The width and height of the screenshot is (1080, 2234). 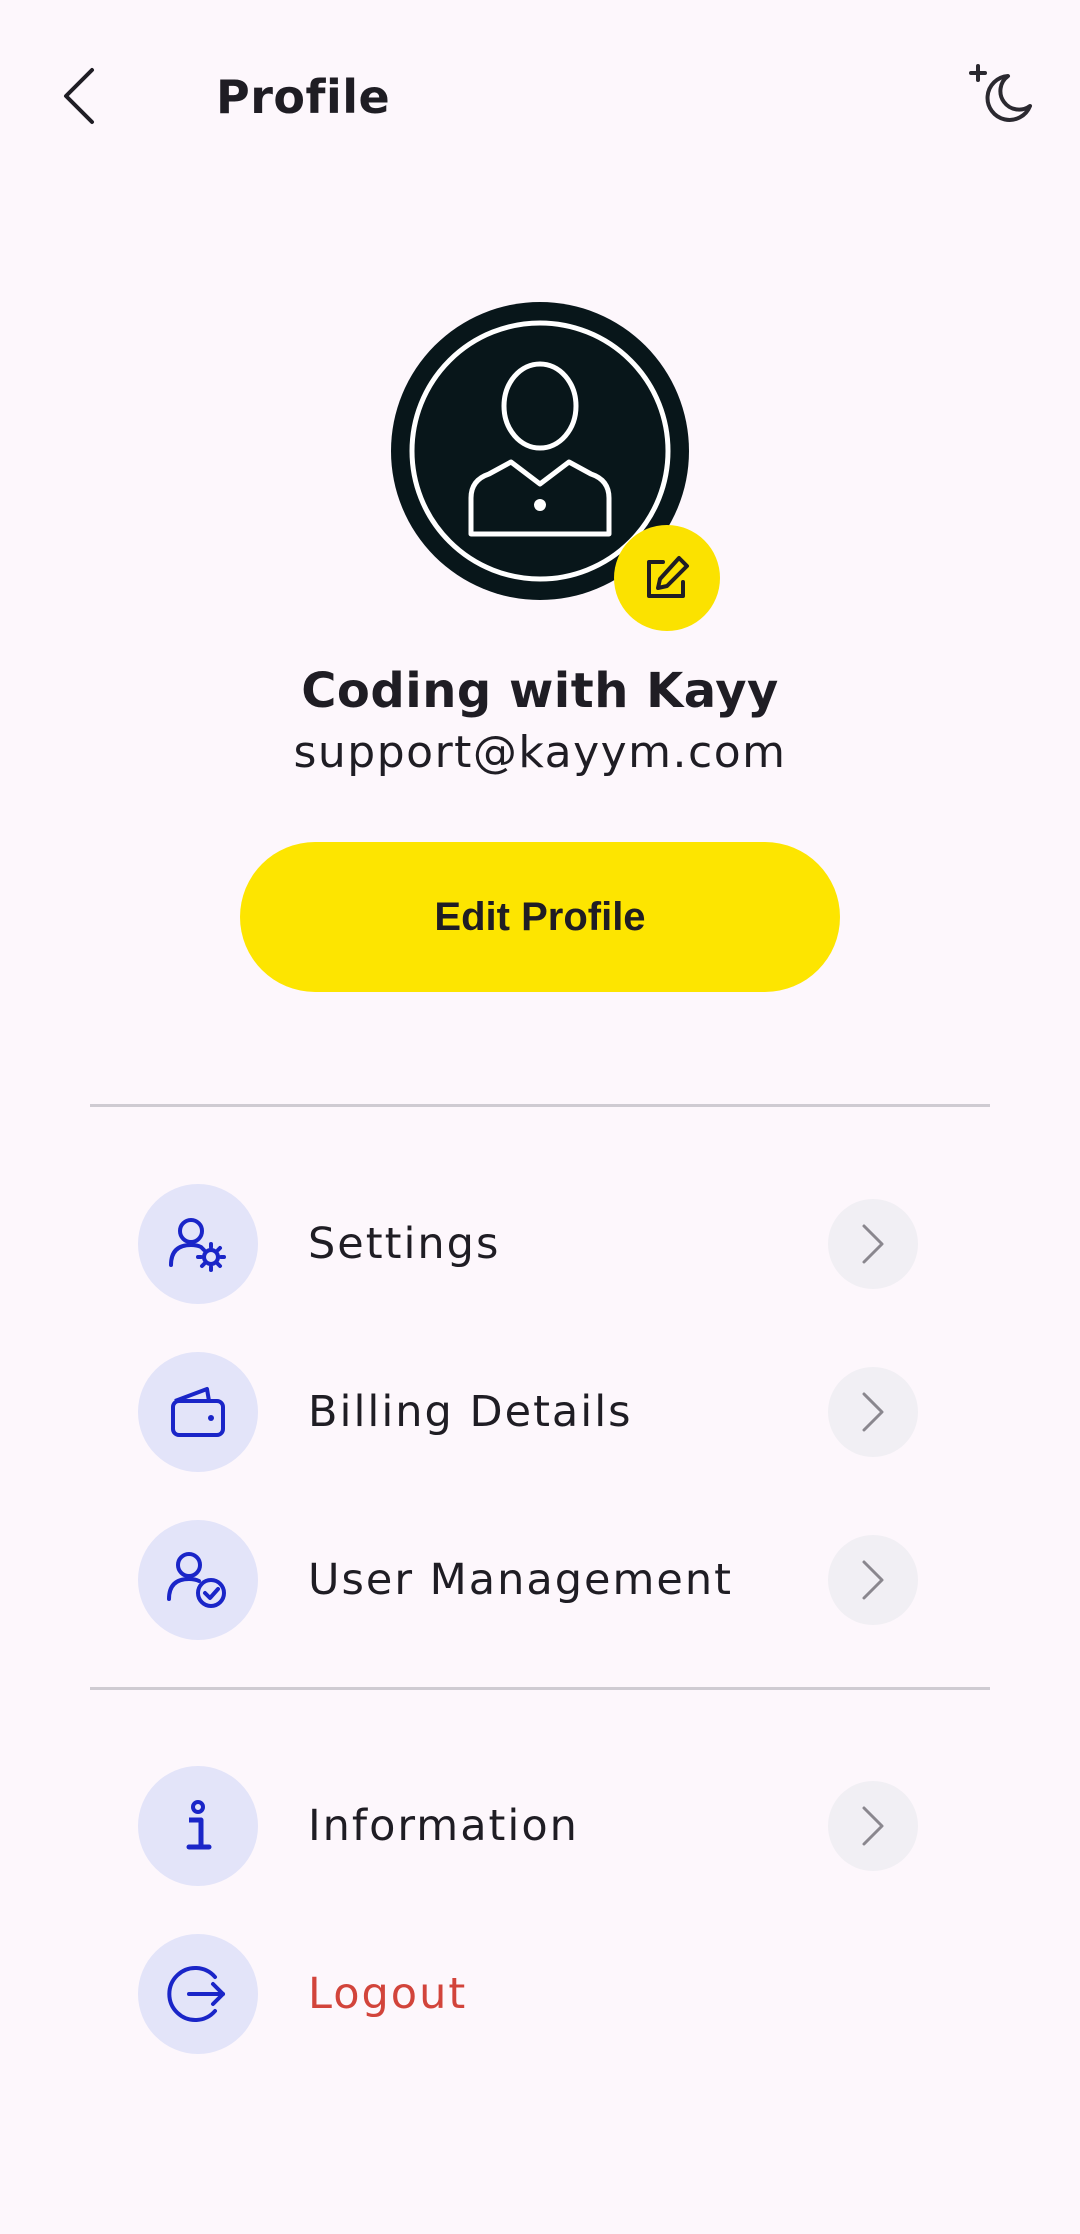 I want to click on menu-item-user-management: User Management, so click(x=528, y=1580).